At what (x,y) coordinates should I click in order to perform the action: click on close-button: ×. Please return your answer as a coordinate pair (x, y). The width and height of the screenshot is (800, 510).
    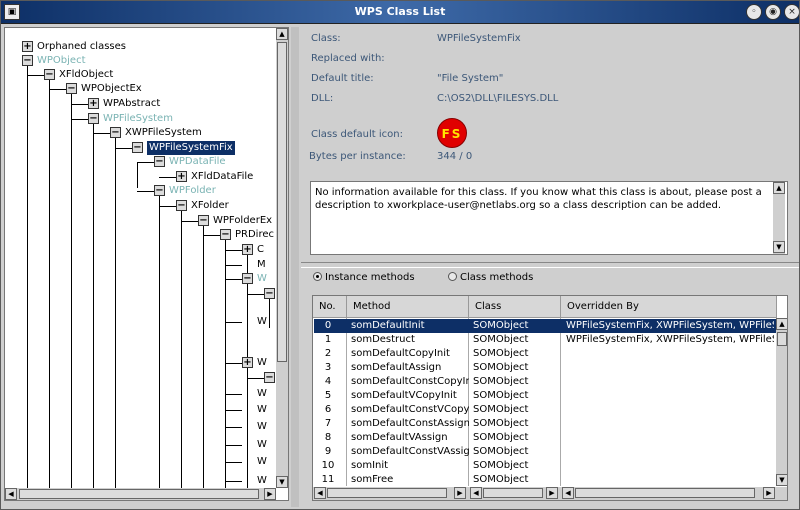
    Looking at the image, I should click on (791, 12).